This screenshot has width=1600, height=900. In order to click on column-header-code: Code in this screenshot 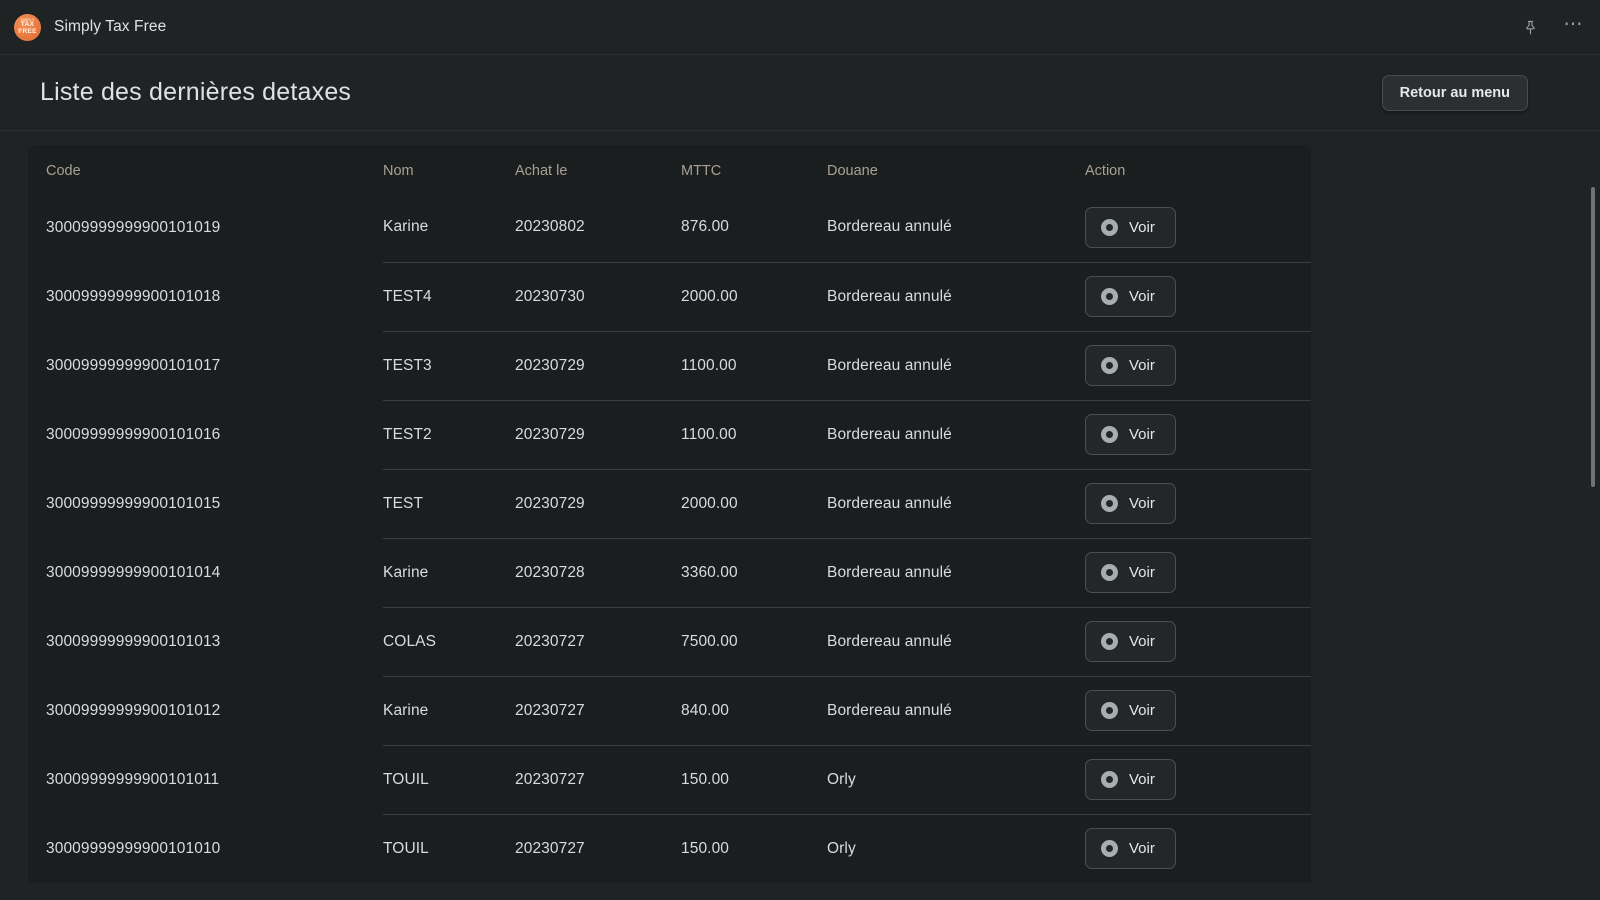, I will do `click(205, 169)`.